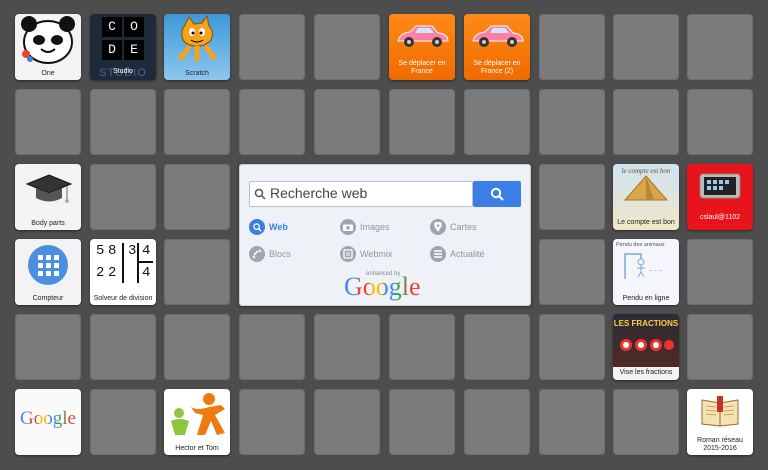  Describe the element at coordinates (48, 40) in the screenshot. I see `panda-icon` at that location.